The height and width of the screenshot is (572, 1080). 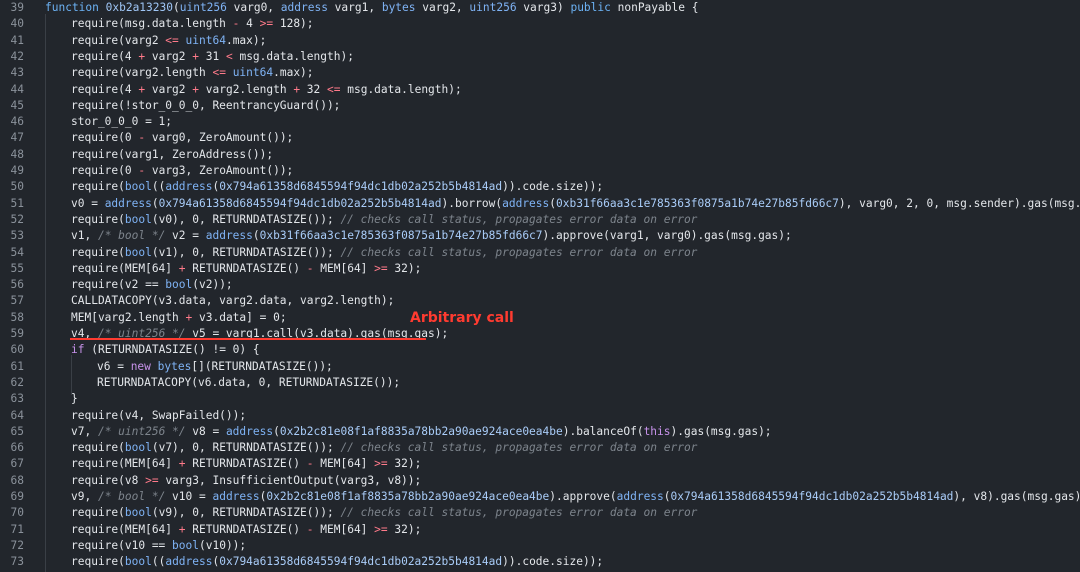 What do you see at coordinates (182, 171) in the screenshot?
I see `code-text: require(0 - varg3, ZeroAmount());` at bounding box center [182, 171].